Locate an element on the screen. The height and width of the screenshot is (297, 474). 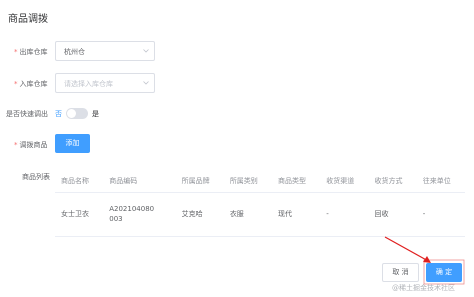
cancel-button: 取 消 is located at coordinates (400, 272).